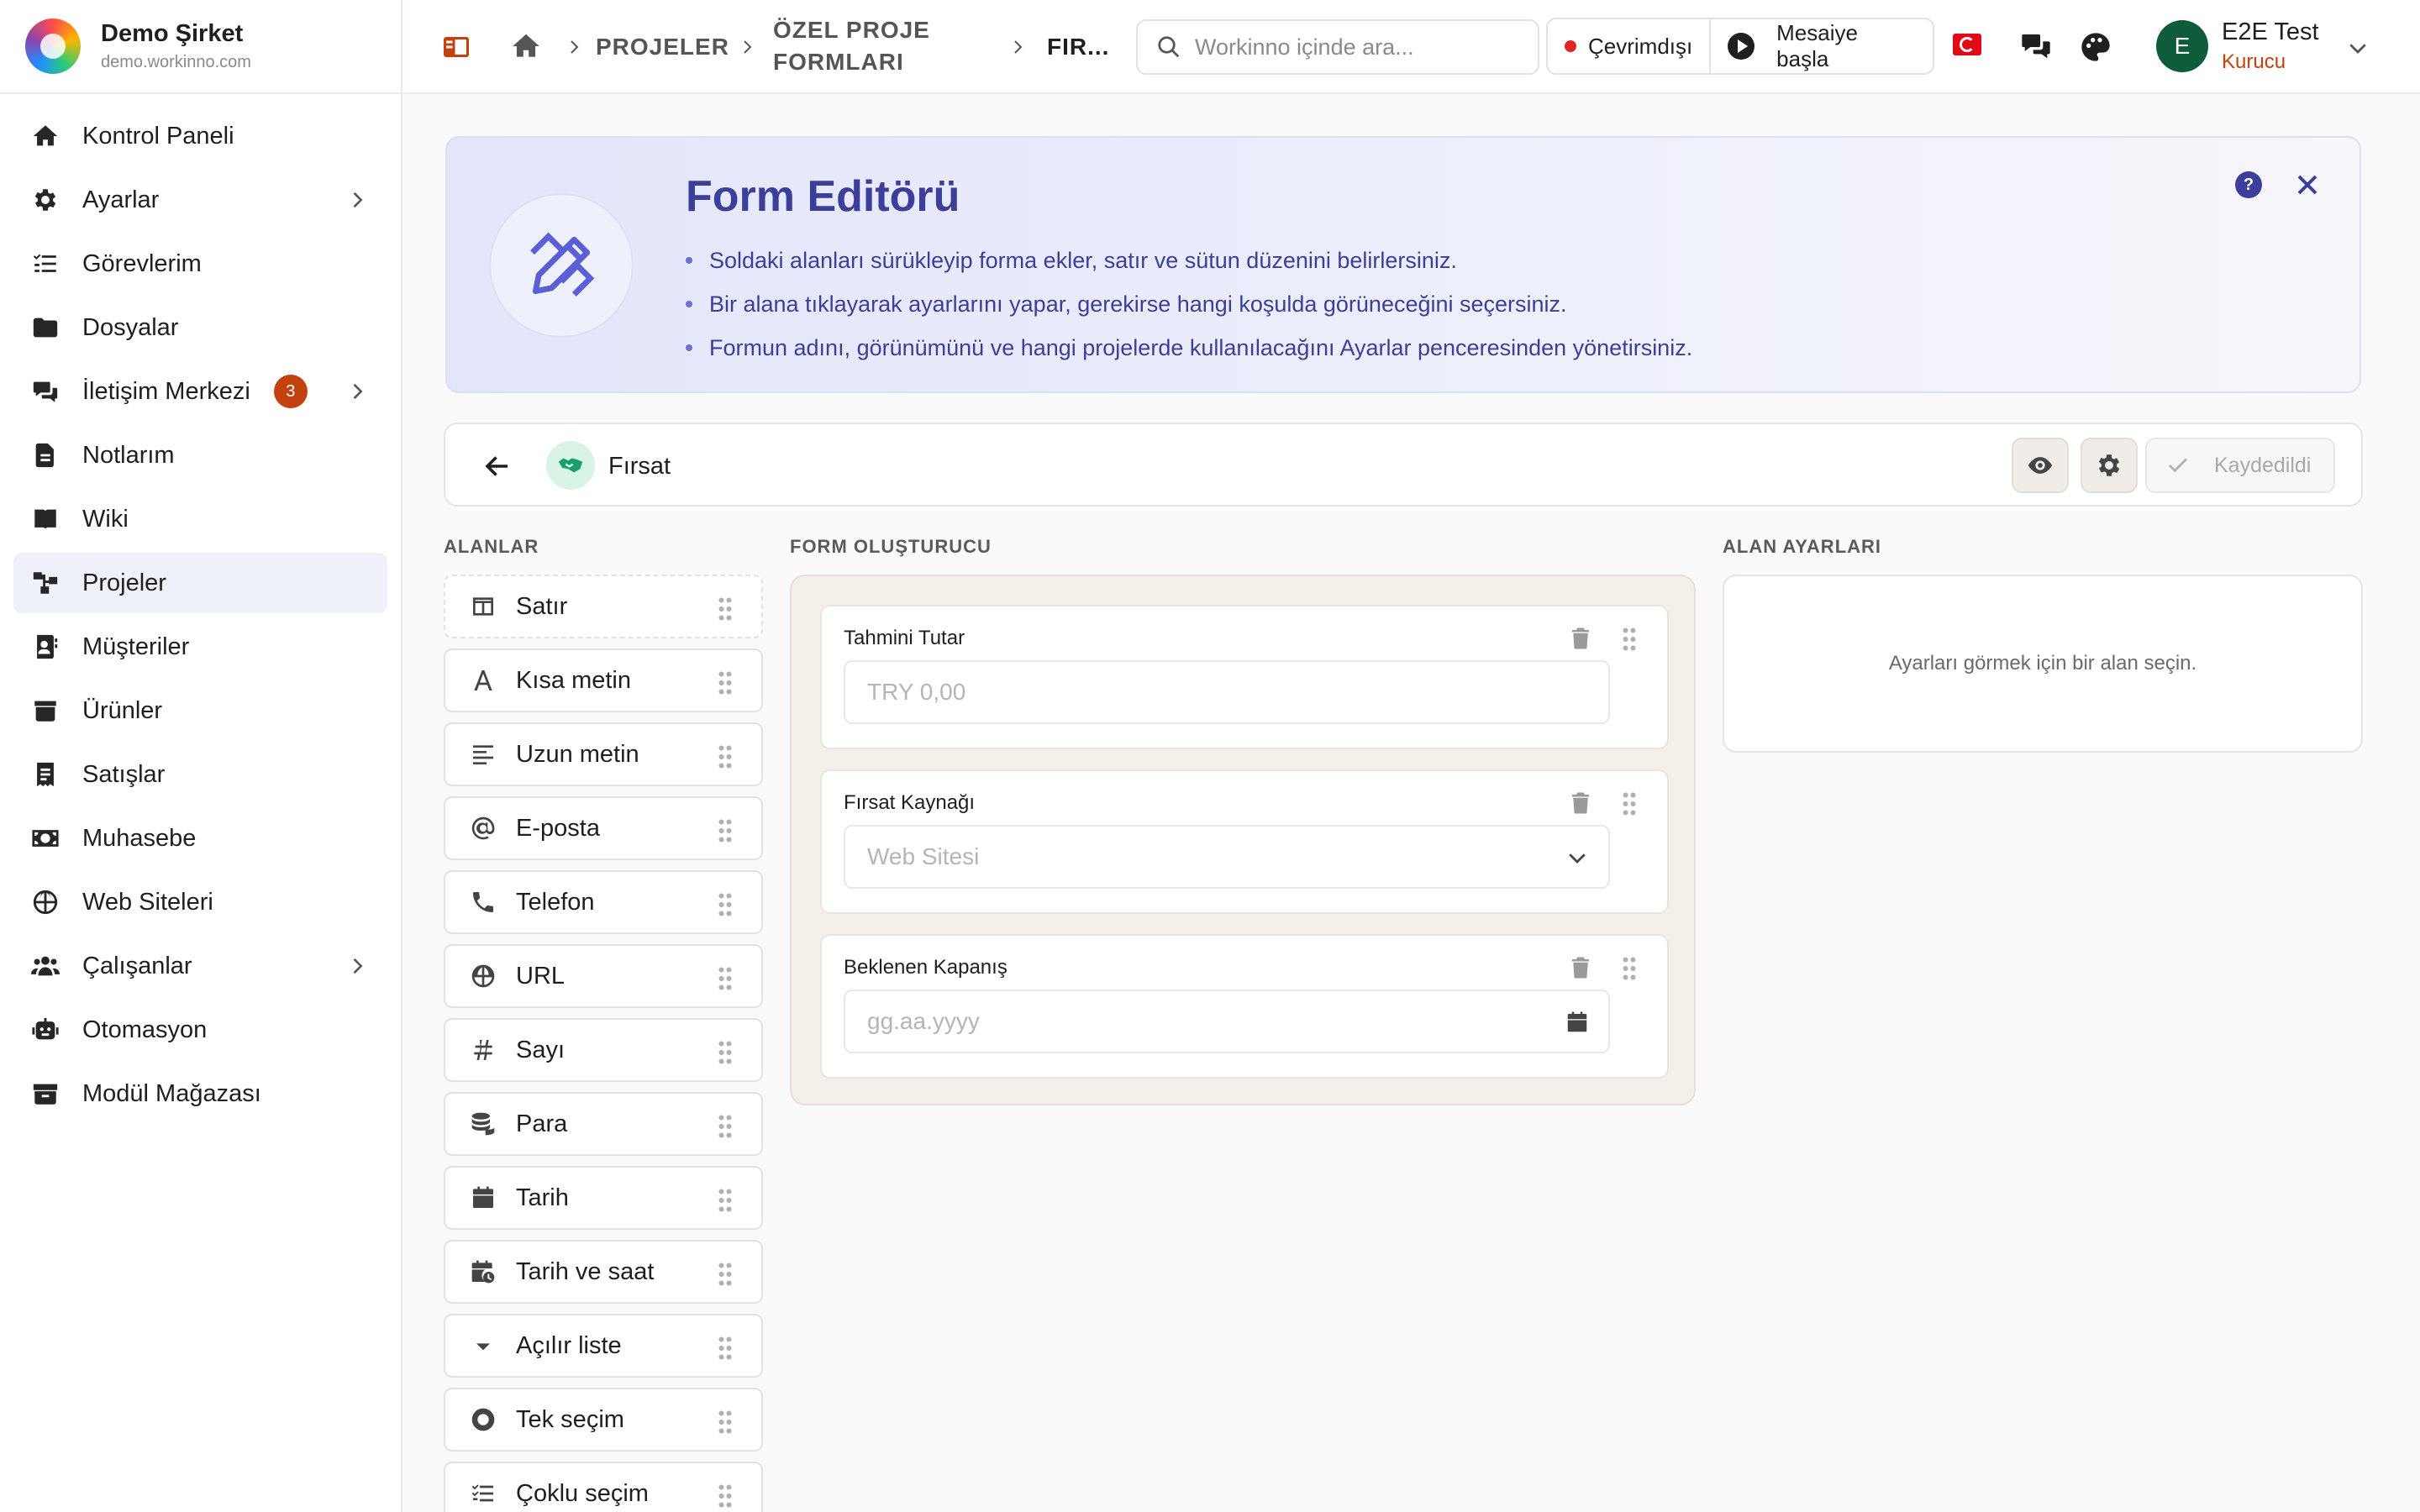  I want to click on brand: Demo Şirket demo.workinno.com, so click(200, 47).